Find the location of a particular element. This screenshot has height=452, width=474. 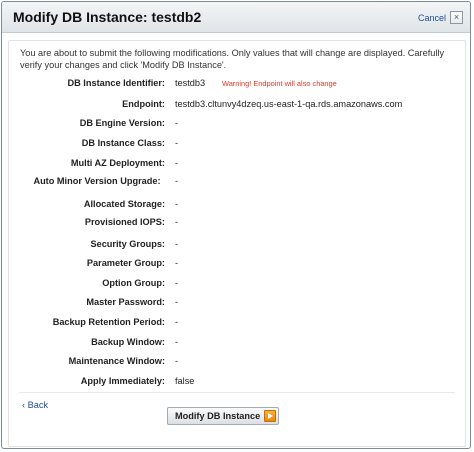

row-auto-minor-version-upgrade: Auto Minor Version Upgrade: - is located at coordinates (234, 183).